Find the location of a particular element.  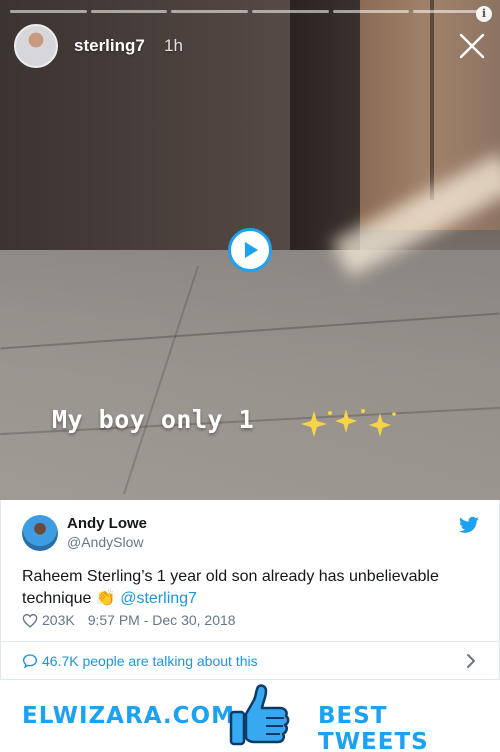

play-button is located at coordinates (250, 250).